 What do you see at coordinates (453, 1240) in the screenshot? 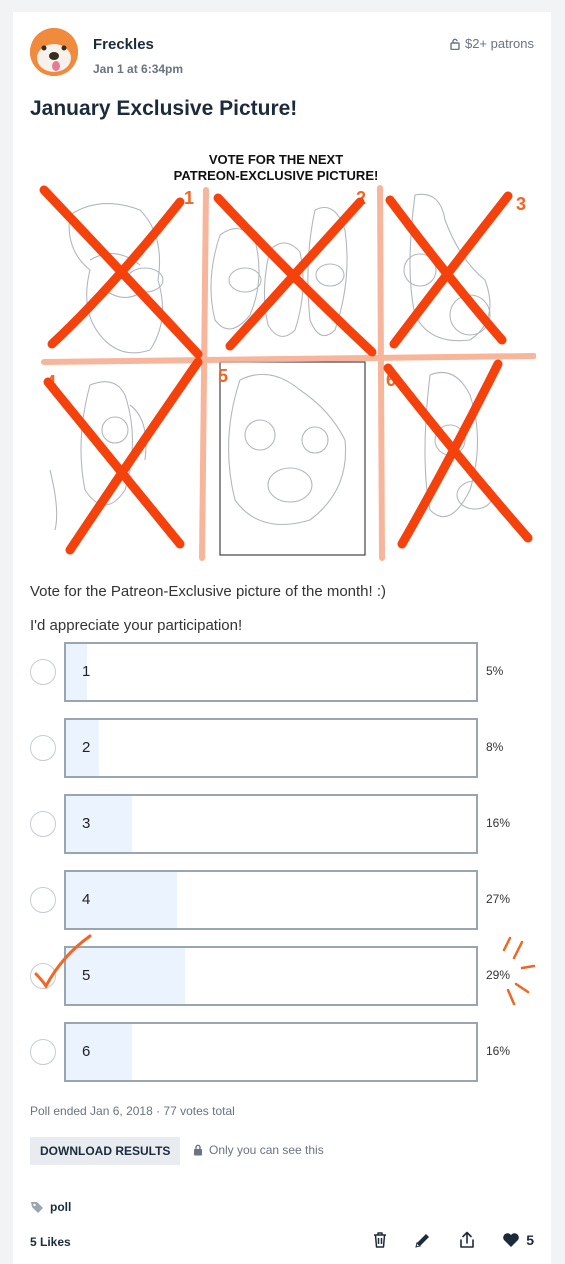
I see `post-actions: 5` at bounding box center [453, 1240].